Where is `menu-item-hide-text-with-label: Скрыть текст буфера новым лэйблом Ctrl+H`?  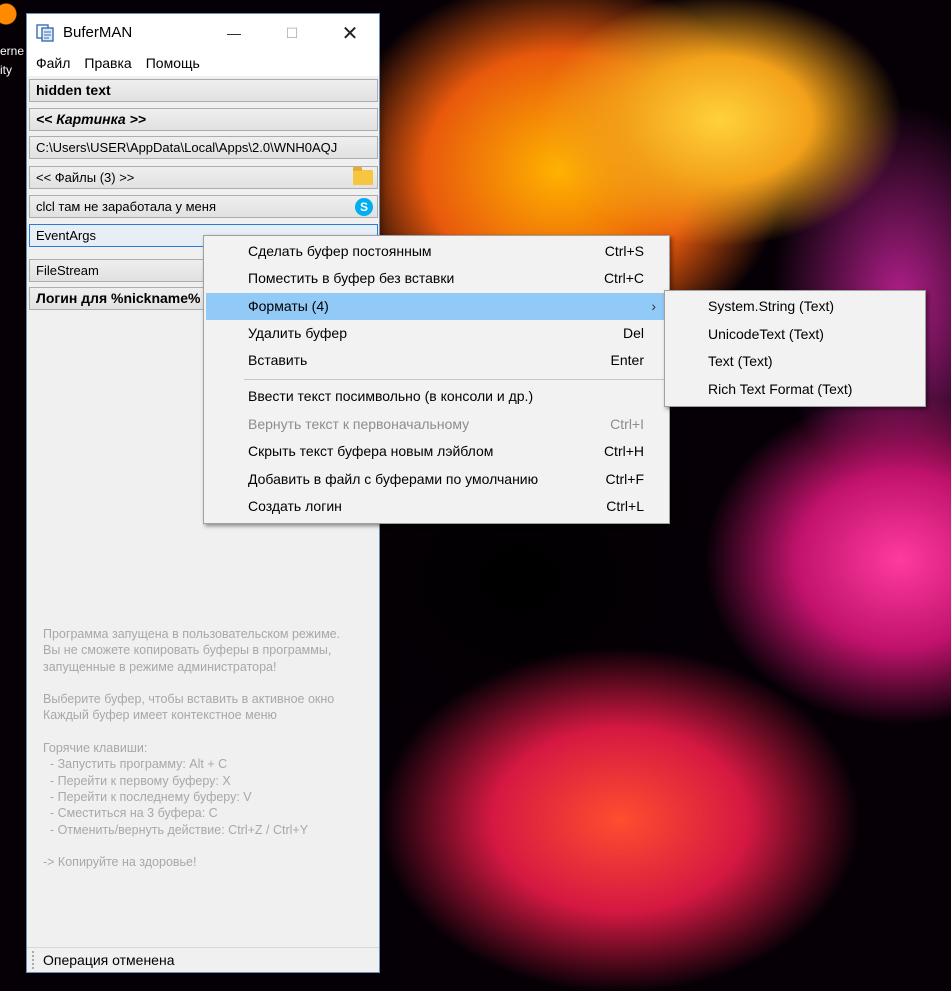
menu-item-hide-text-with-label: Скрыть текст буфера новым лэйблом Ctrl+H is located at coordinates (436, 451).